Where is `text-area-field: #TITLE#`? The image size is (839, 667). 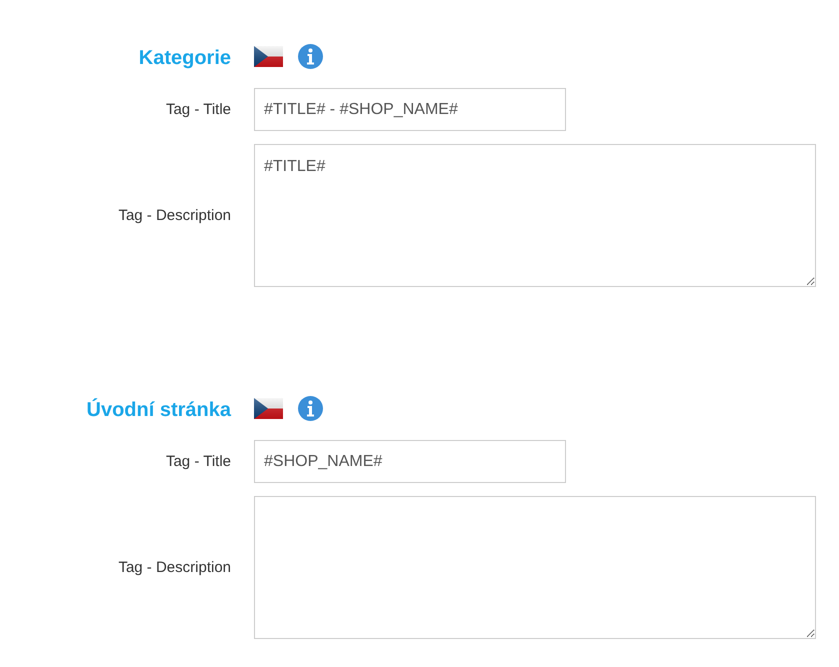 text-area-field: #TITLE# is located at coordinates (535, 215).